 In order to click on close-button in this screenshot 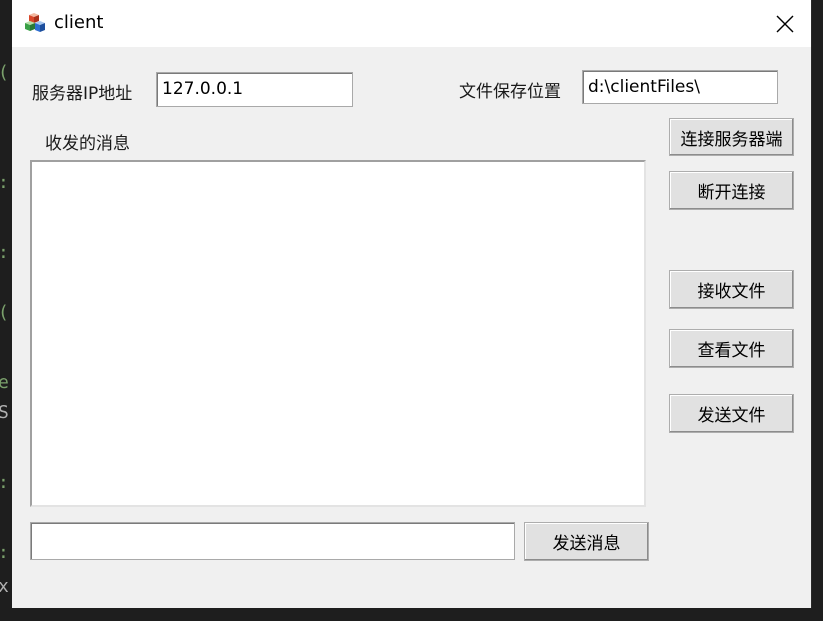, I will do `click(785, 23)`.